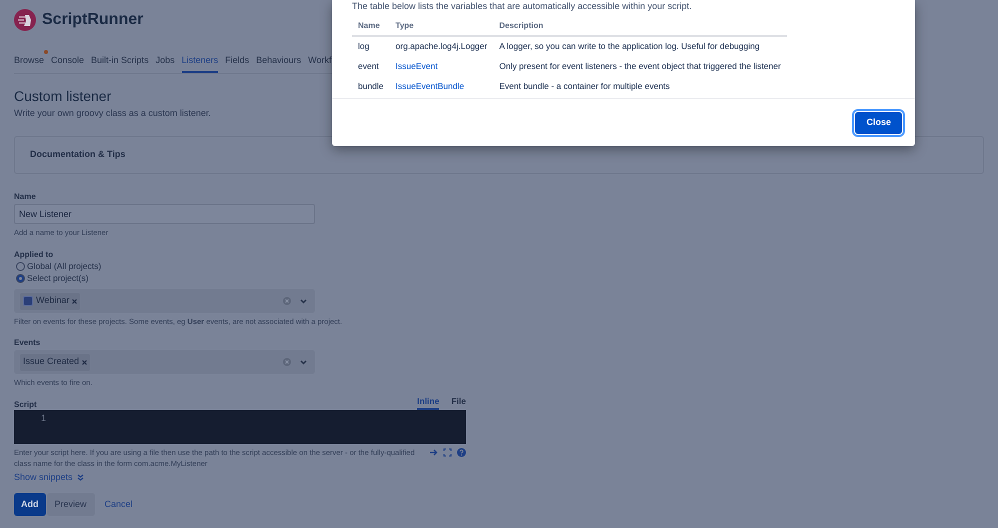 This screenshot has height=528, width=998. What do you see at coordinates (93, 20) in the screenshot?
I see `app-title: ScriptRunner` at bounding box center [93, 20].